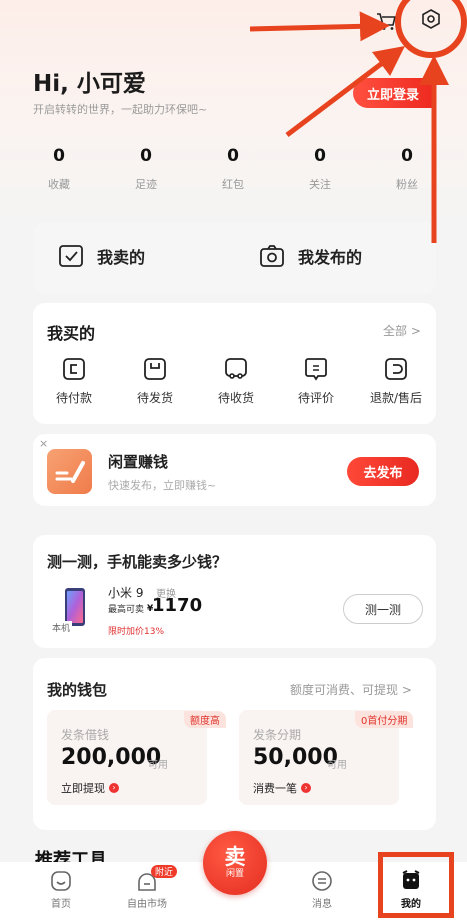 Image resolution: width=467 pixels, height=924 pixels. I want to click on my-sold-label: 我卖的, so click(121, 257).